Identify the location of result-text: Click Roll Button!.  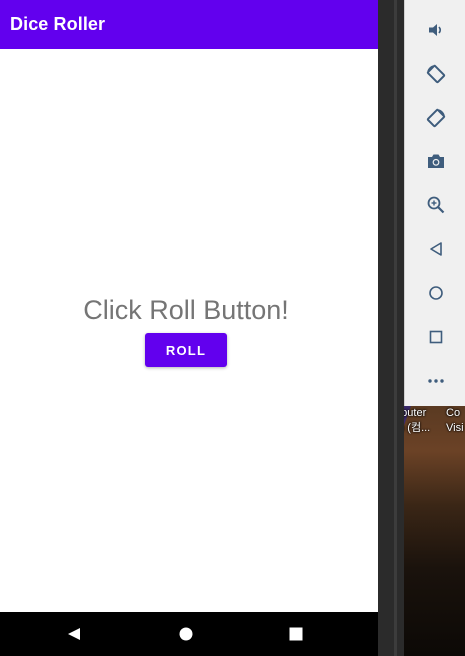
(186, 310).